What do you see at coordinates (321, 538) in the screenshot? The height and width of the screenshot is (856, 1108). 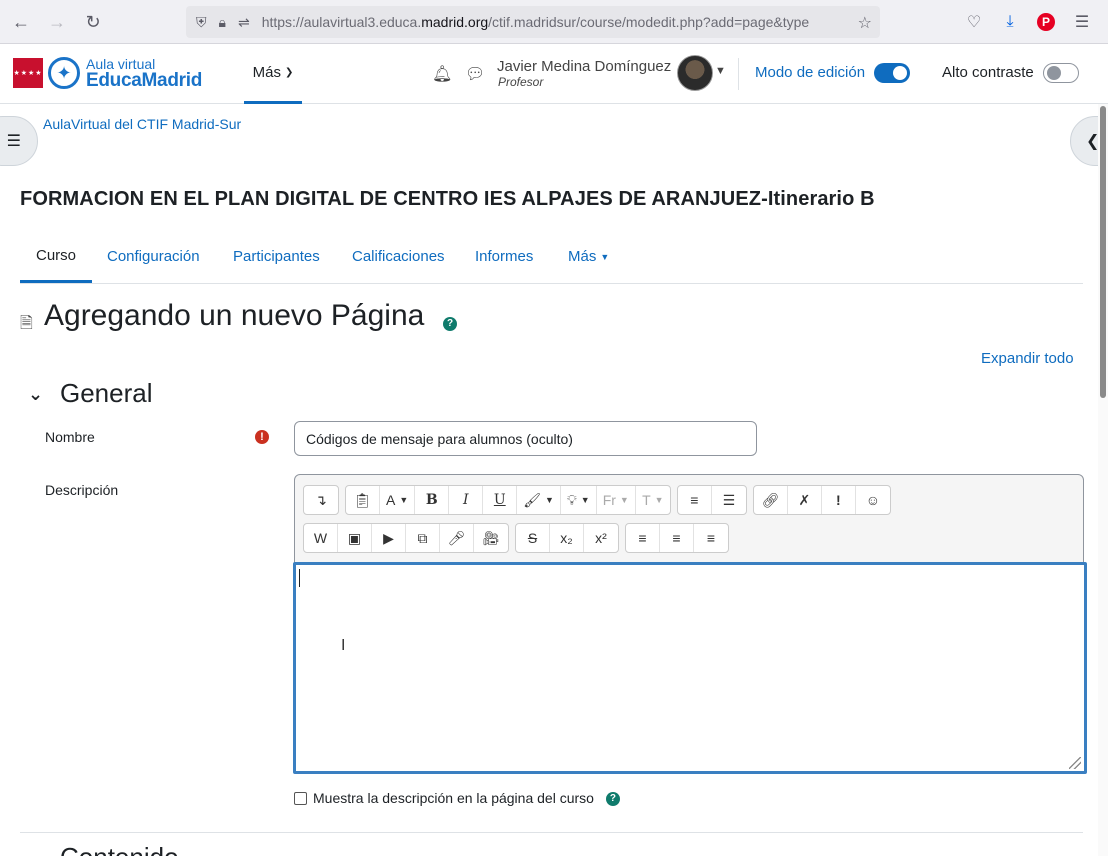 I see `word-paste-icon: W` at bounding box center [321, 538].